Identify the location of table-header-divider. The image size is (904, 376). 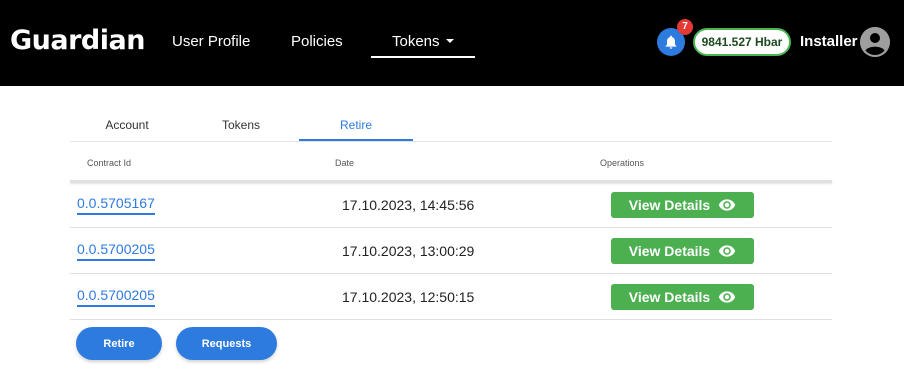
(451, 181).